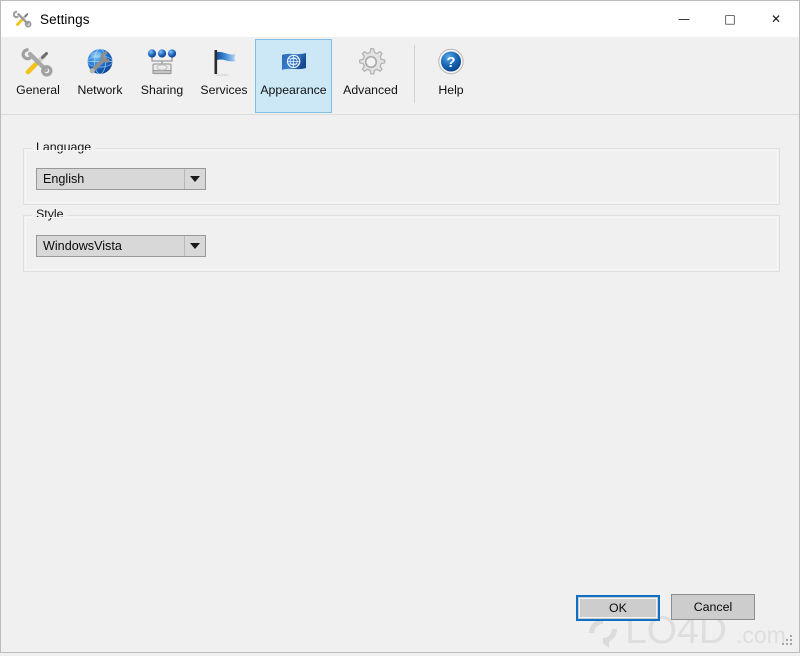 The height and width of the screenshot is (656, 800). I want to click on ok-button-label: OK, so click(618, 608).